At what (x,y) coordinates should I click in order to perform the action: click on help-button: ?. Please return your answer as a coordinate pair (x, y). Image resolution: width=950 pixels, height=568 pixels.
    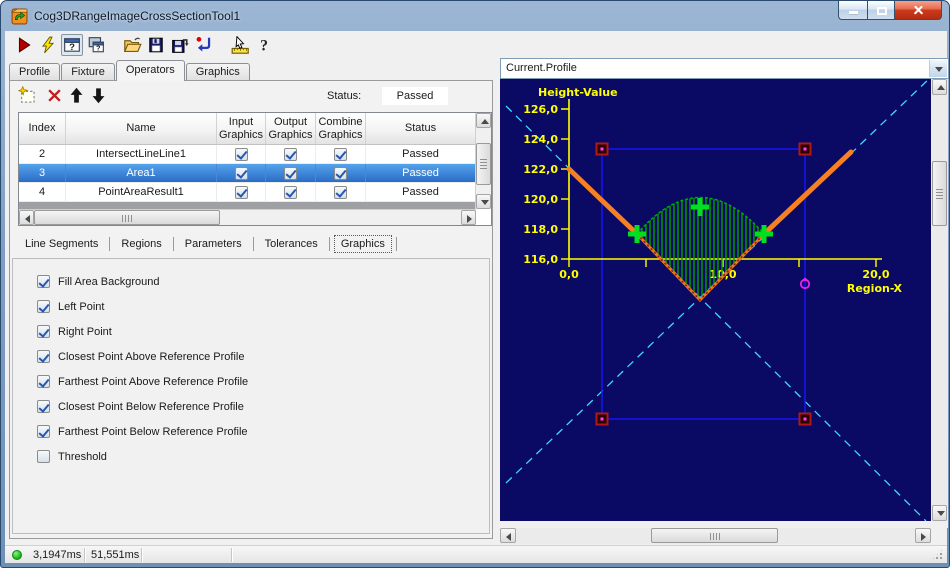
    Looking at the image, I should click on (264, 45).